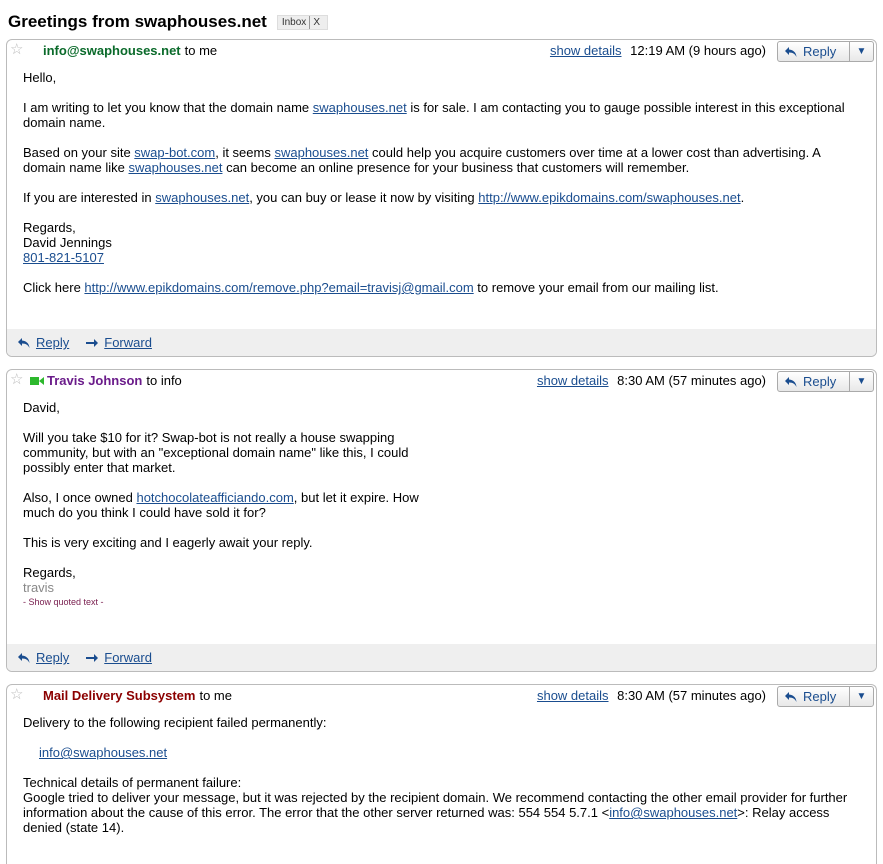  I want to click on signature: Regards, travis, so click(49, 580).